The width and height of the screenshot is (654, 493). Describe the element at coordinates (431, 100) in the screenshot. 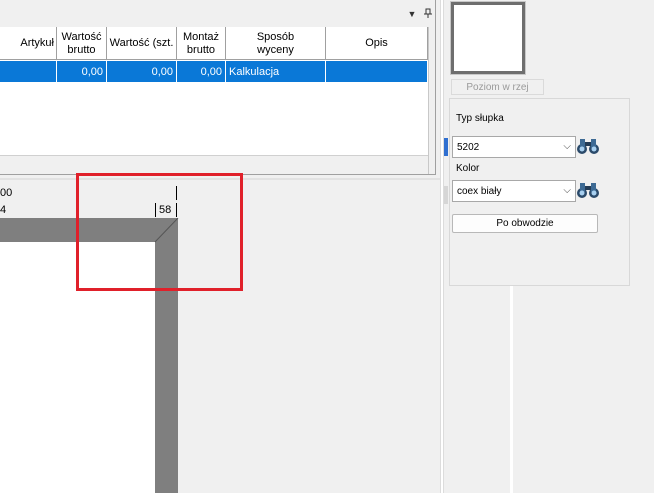

I see `vertical-scrollbar` at that location.